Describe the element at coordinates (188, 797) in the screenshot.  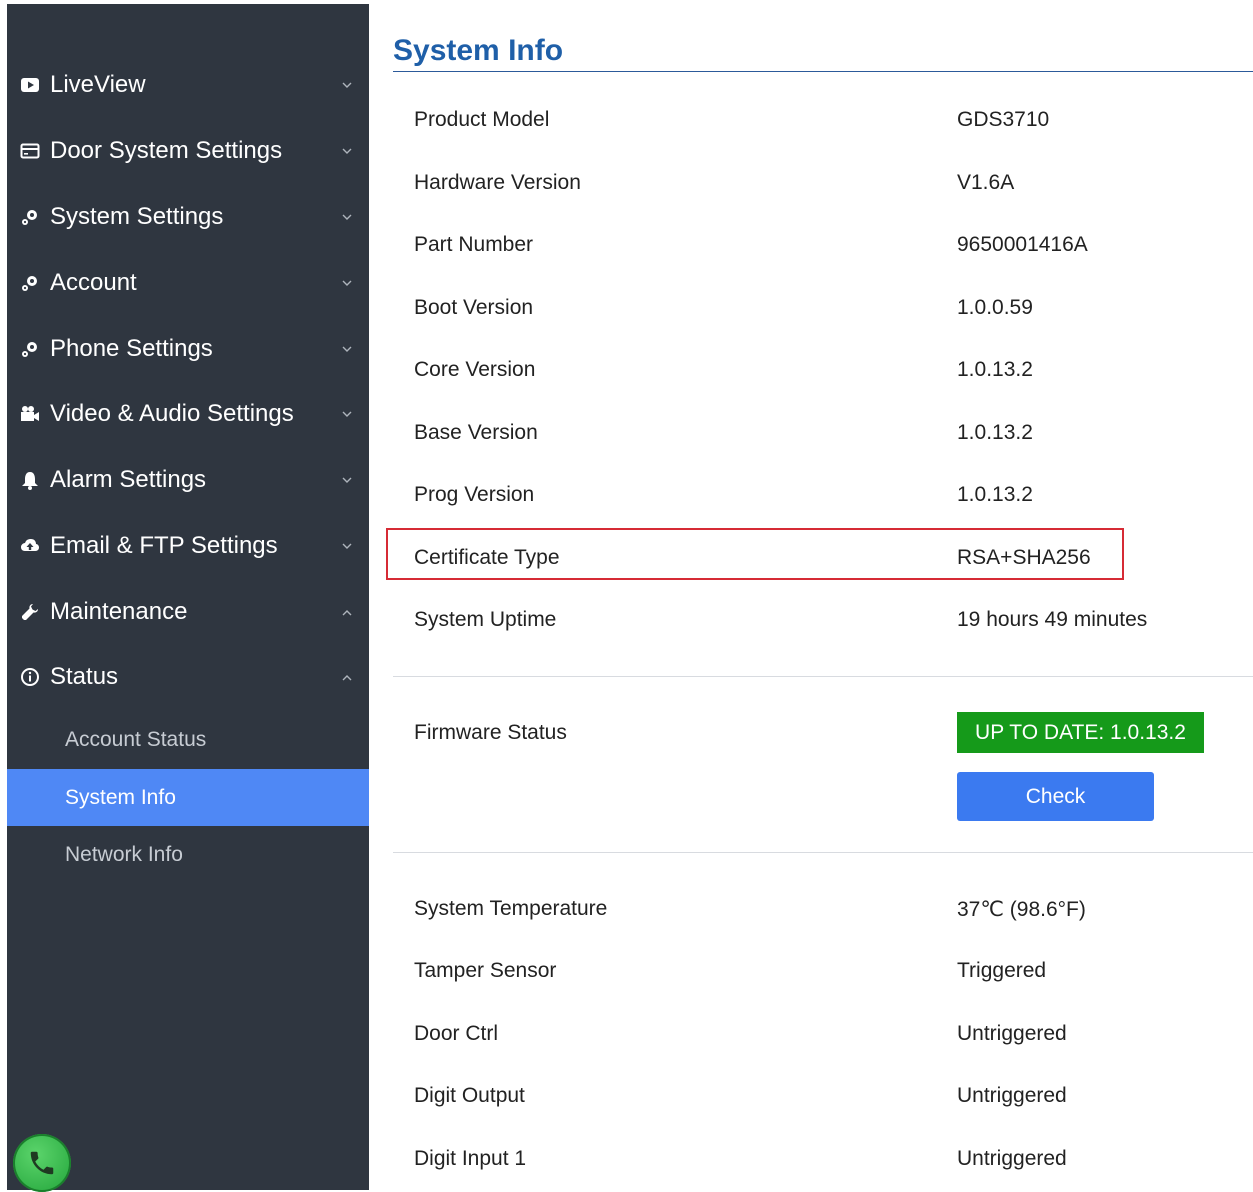
I see `sidebar-subitem-system-info: System Info` at that location.